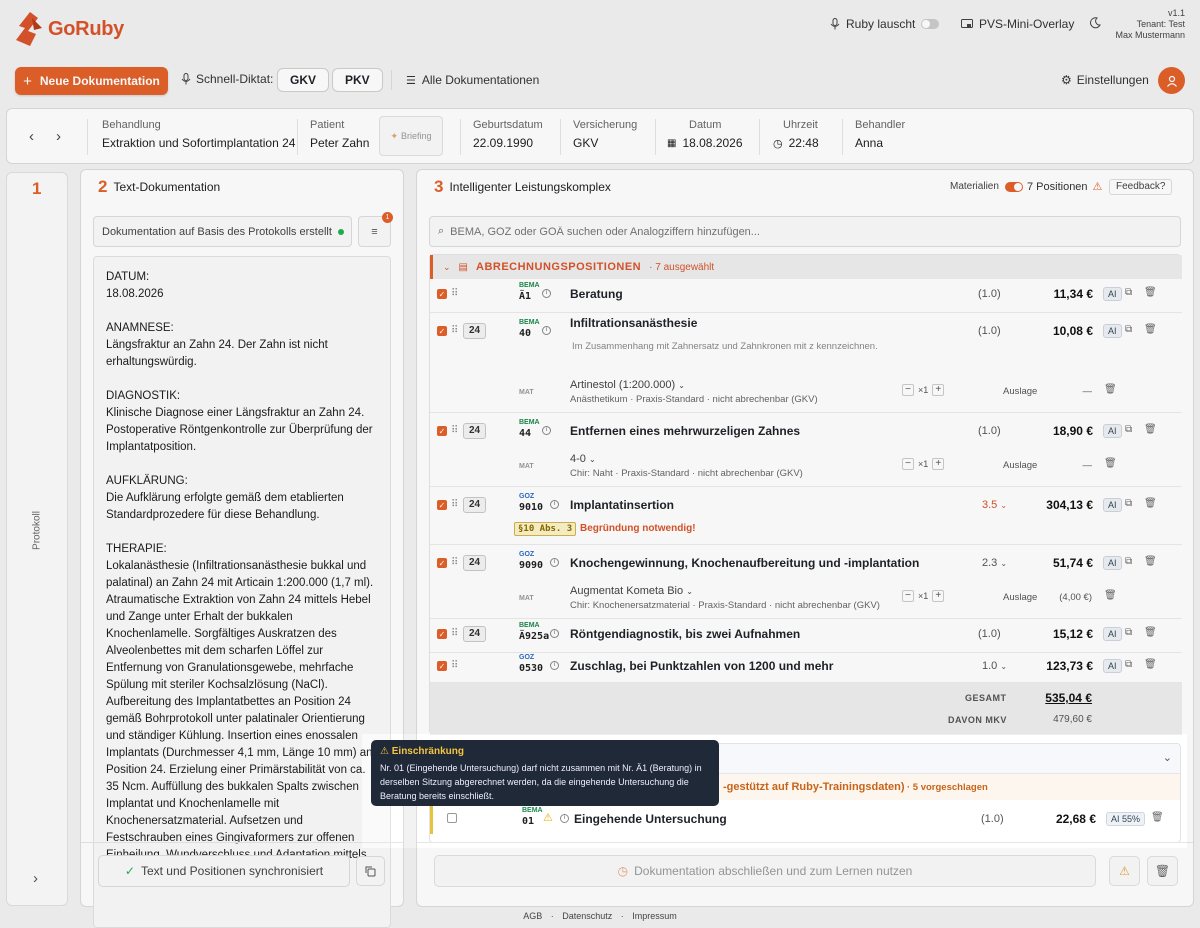  I want to click on agb-link: AGB, so click(532, 916).